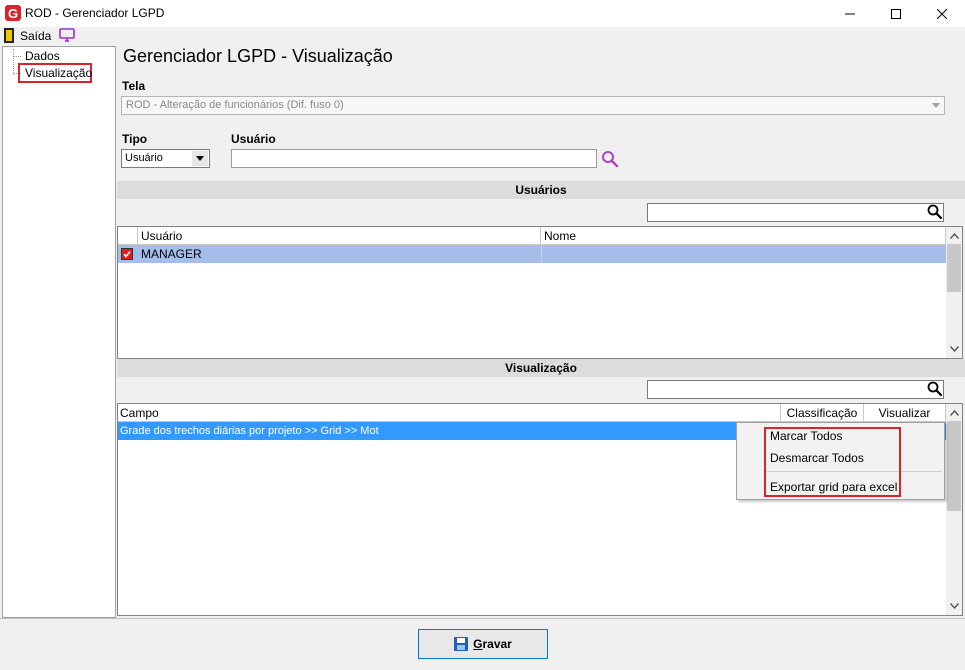 This screenshot has height=670, width=965. What do you see at coordinates (449, 413) in the screenshot?
I see `column-header-campo: Campo` at bounding box center [449, 413].